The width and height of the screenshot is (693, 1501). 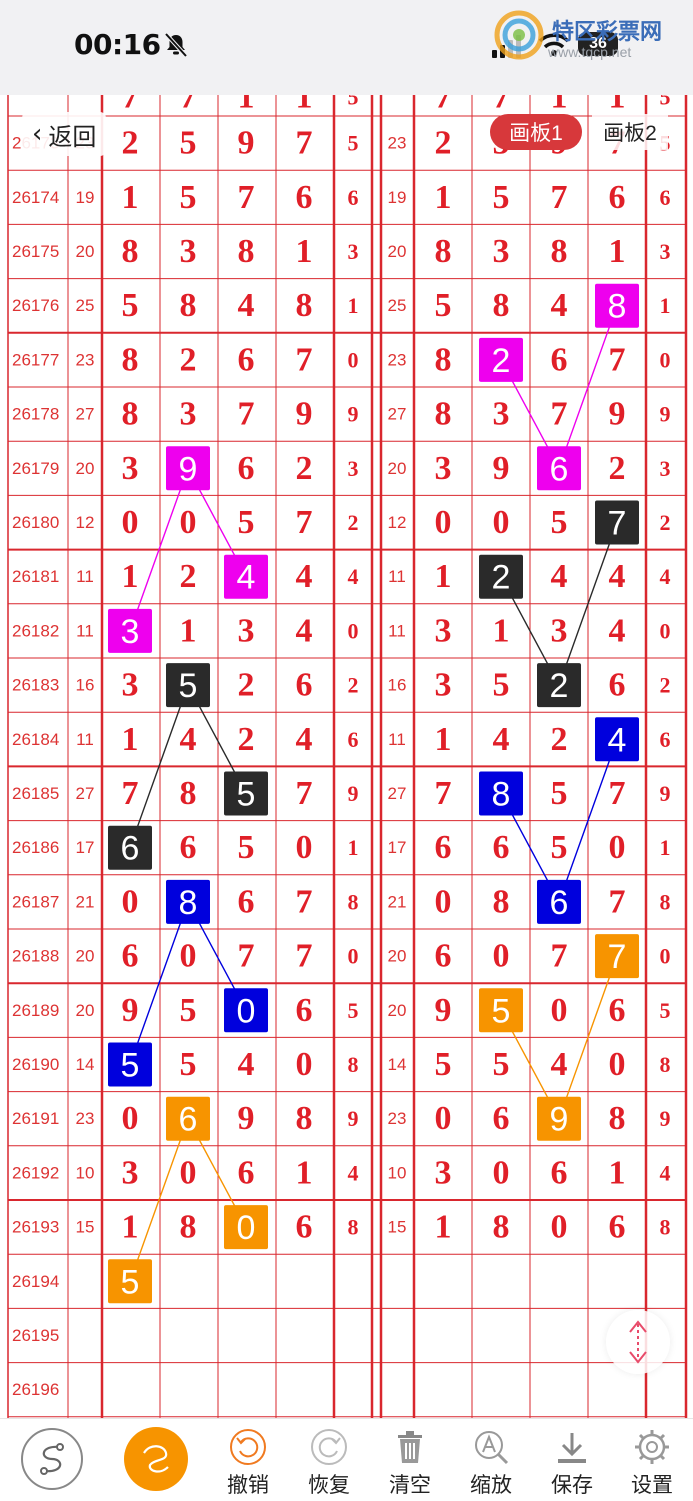 What do you see at coordinates (397, 1227) in the screenshot?
I see `sum-value: 15` at bounding box center [397, 1227].